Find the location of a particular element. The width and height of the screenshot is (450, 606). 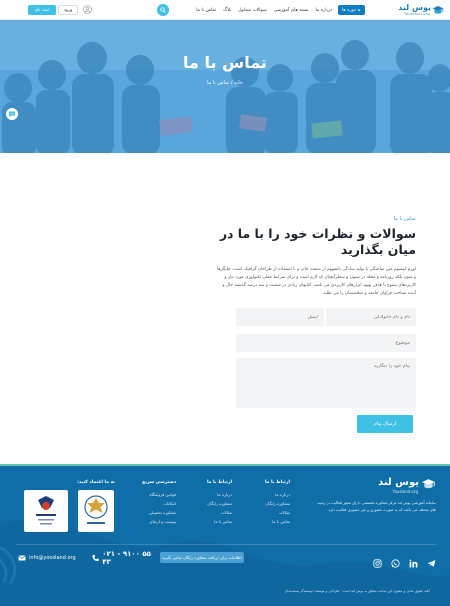

linkedin-icon is located at coordinates (413, 560).